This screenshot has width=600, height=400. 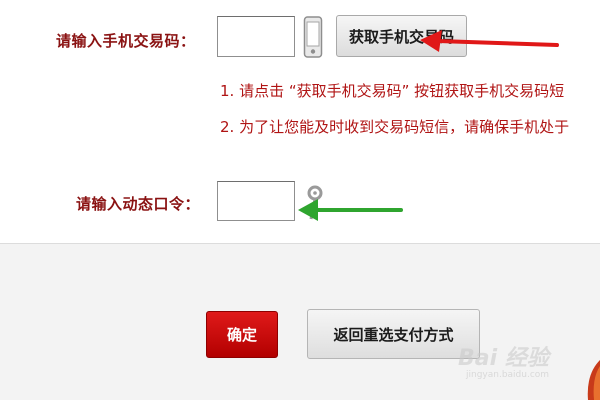 I want to click on instruction-line-2: 2. 为了让您能及时收到交易码短信，请确保手机处于, so click(x=395, y=127).